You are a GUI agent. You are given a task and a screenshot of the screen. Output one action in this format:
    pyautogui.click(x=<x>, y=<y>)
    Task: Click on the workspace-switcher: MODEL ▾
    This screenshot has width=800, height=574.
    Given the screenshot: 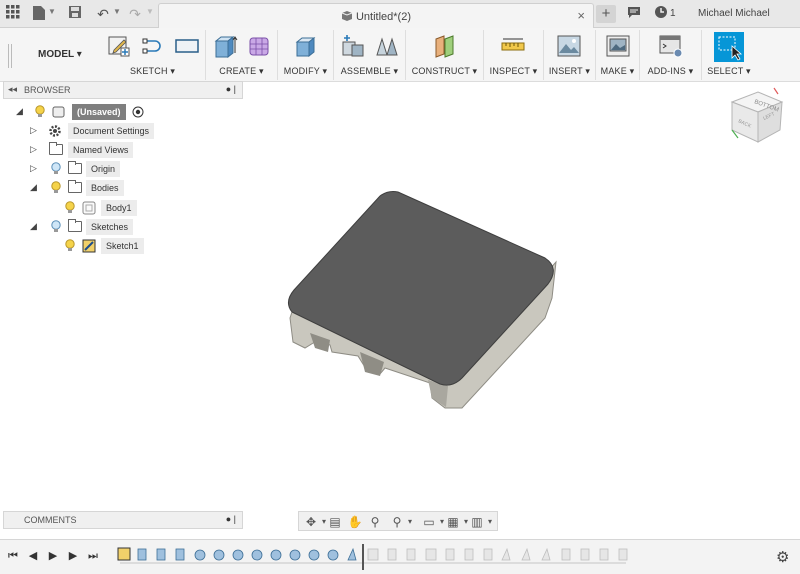 What is the action you would take?
    pyautogui.click(x=60, y=54)
    